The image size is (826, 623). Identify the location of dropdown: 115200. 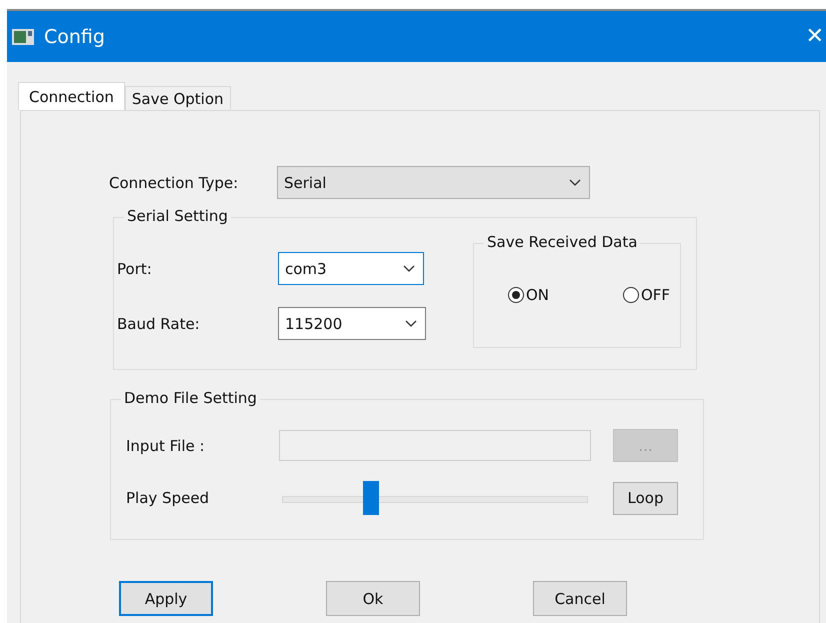
(352, 323).